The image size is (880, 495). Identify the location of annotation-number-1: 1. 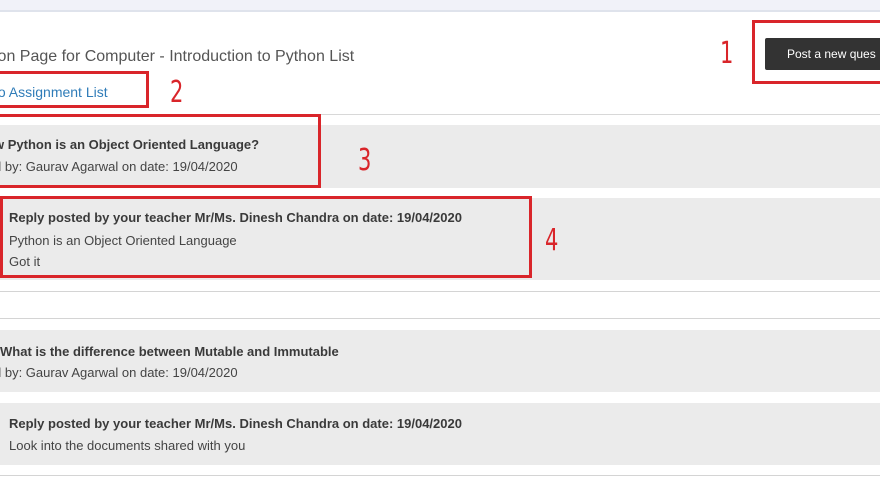
(727, 53).